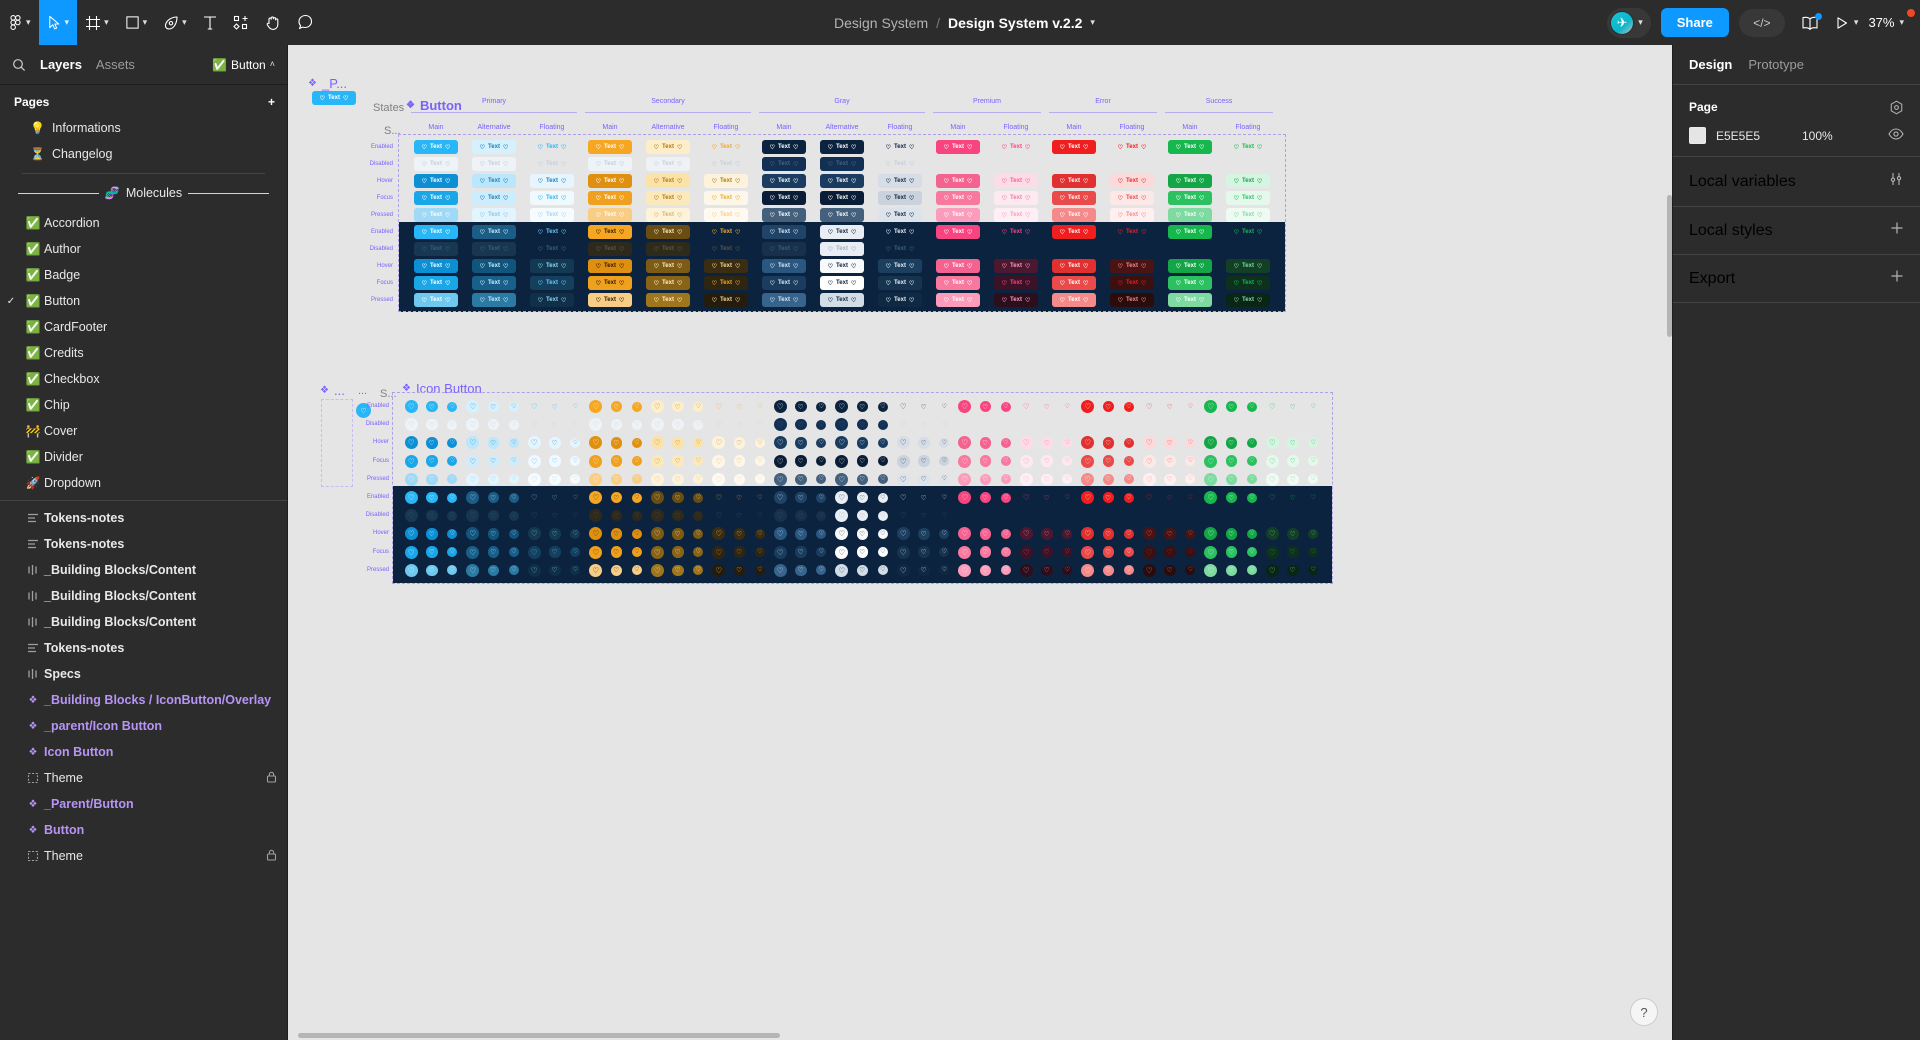  What do you see at coordinates (143, 301) in the screenshot?
I see `layer-item-button: ✓ ✅ Button` at bounding box center [143, 301].